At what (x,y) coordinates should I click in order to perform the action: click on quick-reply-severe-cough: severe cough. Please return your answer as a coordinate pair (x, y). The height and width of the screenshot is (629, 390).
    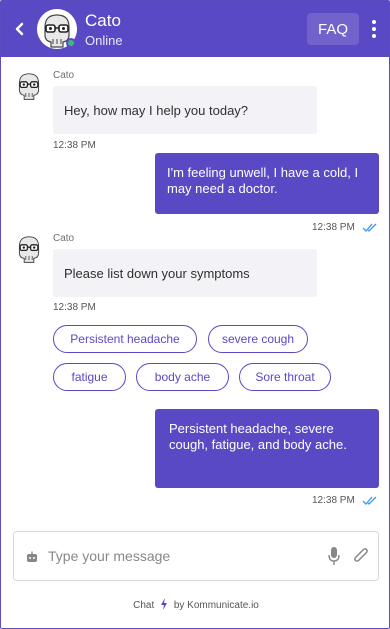
    Looking at the image, I should click on (258, 339).